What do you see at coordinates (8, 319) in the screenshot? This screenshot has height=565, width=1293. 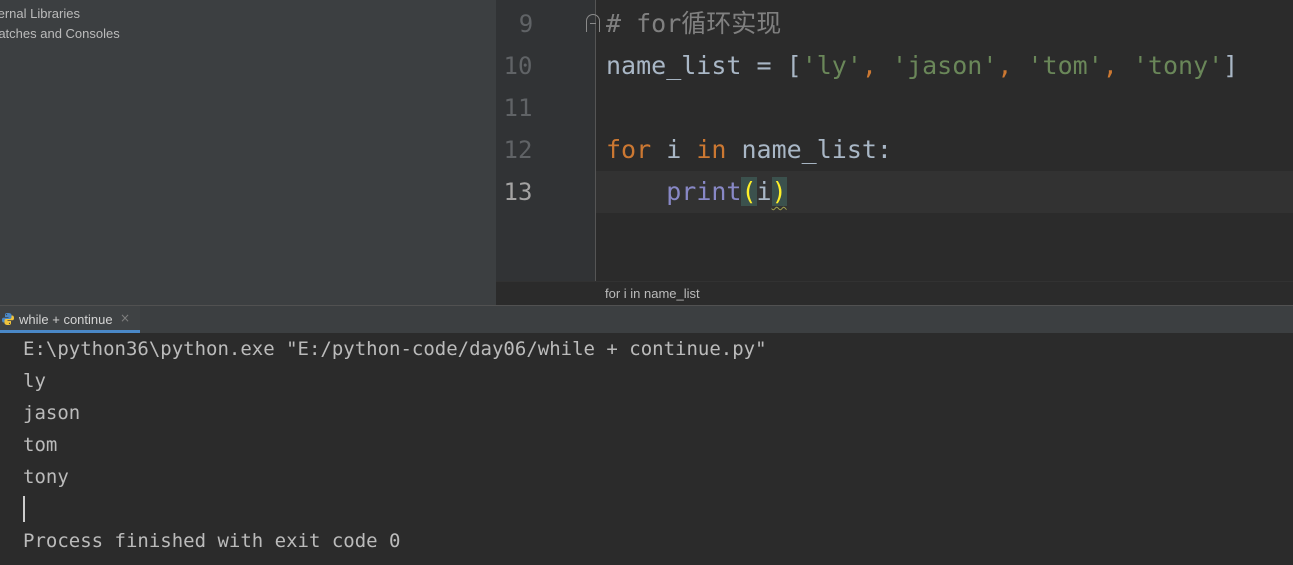 I see `python-icon` at bounding box center [8, 319].